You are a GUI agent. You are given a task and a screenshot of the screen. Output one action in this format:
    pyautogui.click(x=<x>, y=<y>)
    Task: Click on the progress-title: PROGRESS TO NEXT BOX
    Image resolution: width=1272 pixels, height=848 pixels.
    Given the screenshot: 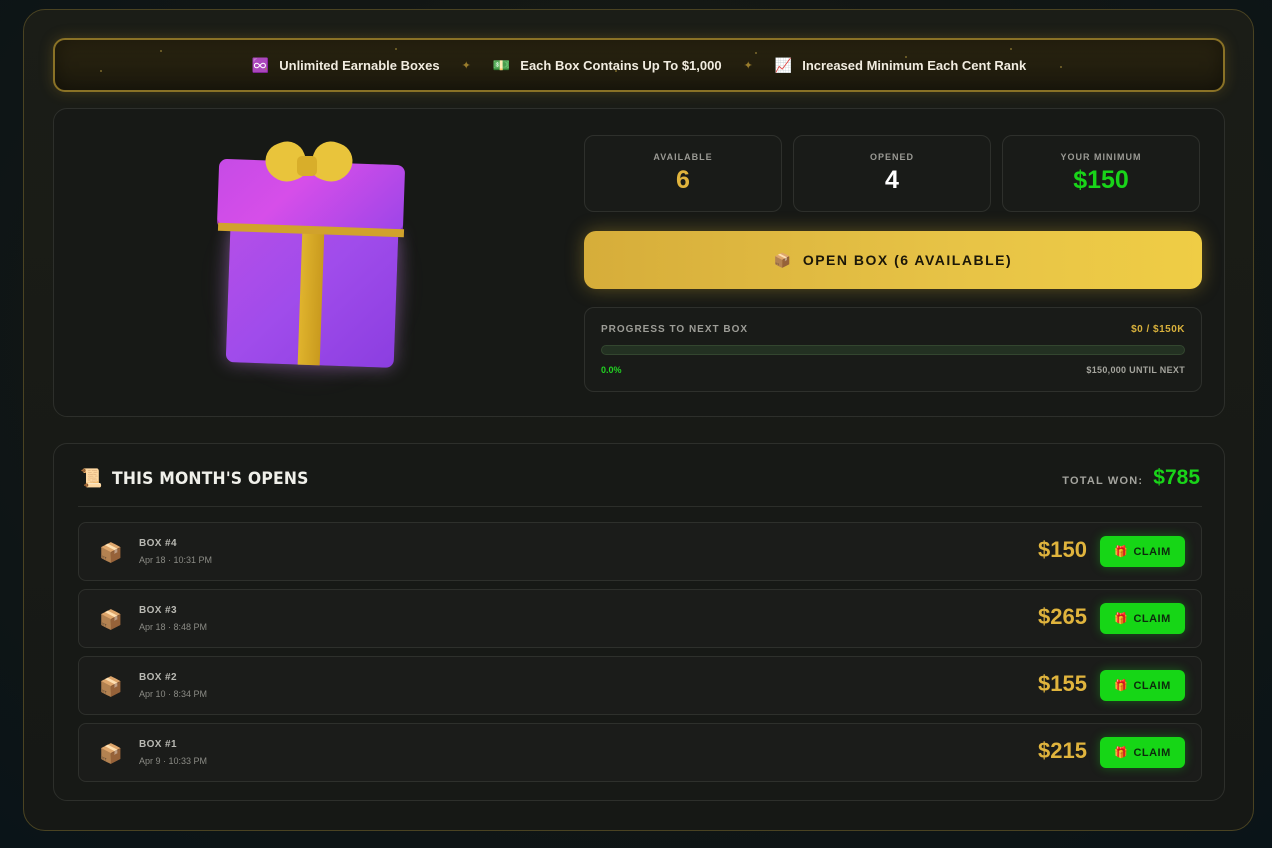 What is the action you would take?
    pyautogui.click(x=675, y=329)
    